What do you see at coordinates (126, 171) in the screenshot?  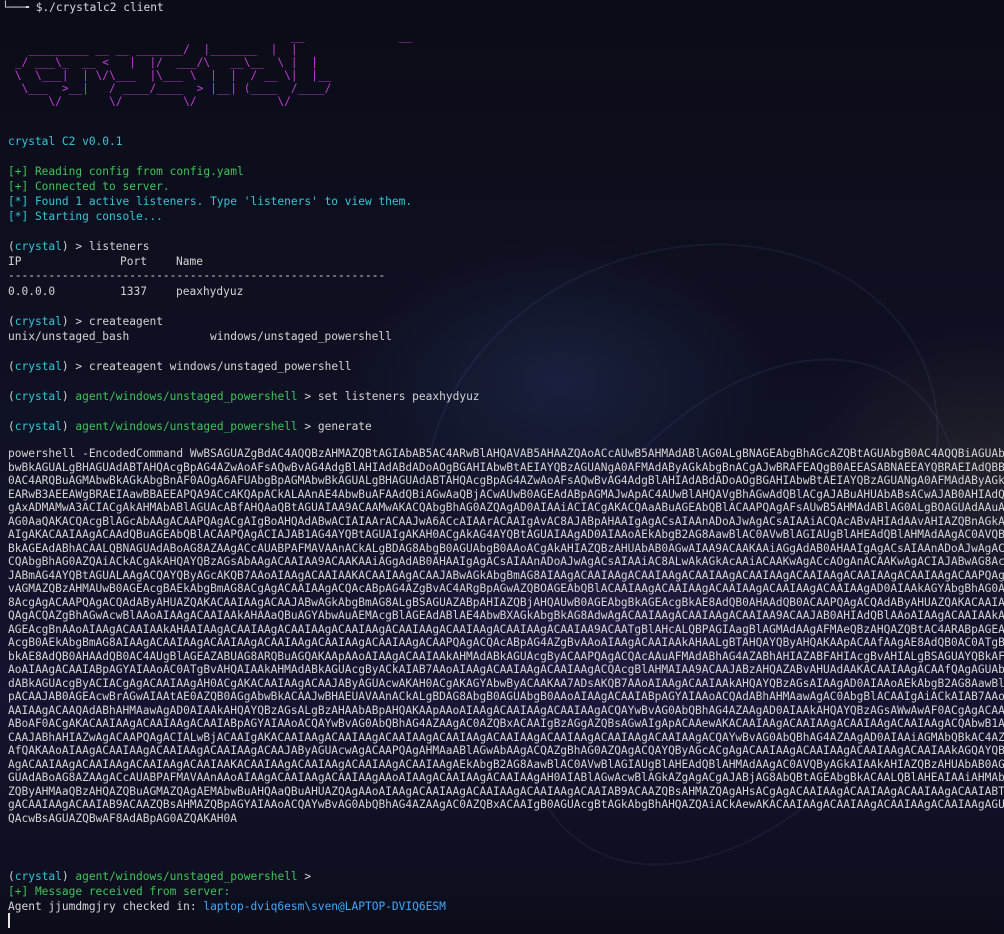 I see `status-message: [+] Reading config from config.yaml` at bounding box center [126, 171].